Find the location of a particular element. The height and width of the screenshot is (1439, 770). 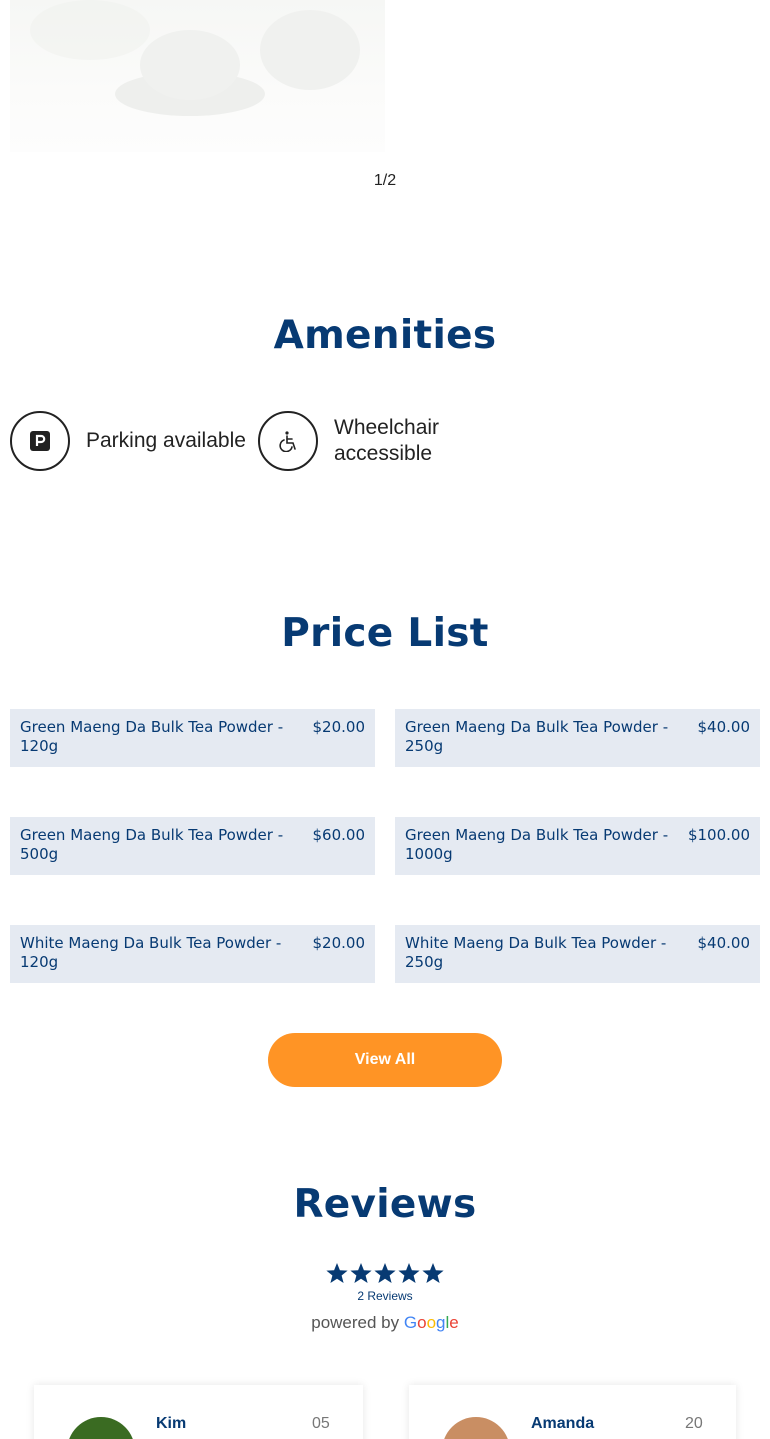

review-author: Kim is located at coordinates (171, 1423).